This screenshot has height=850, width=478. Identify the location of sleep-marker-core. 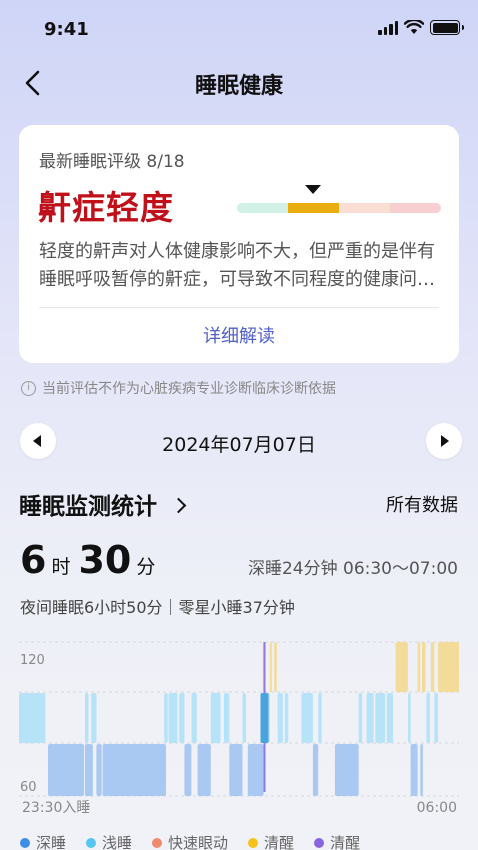
(264, 718).